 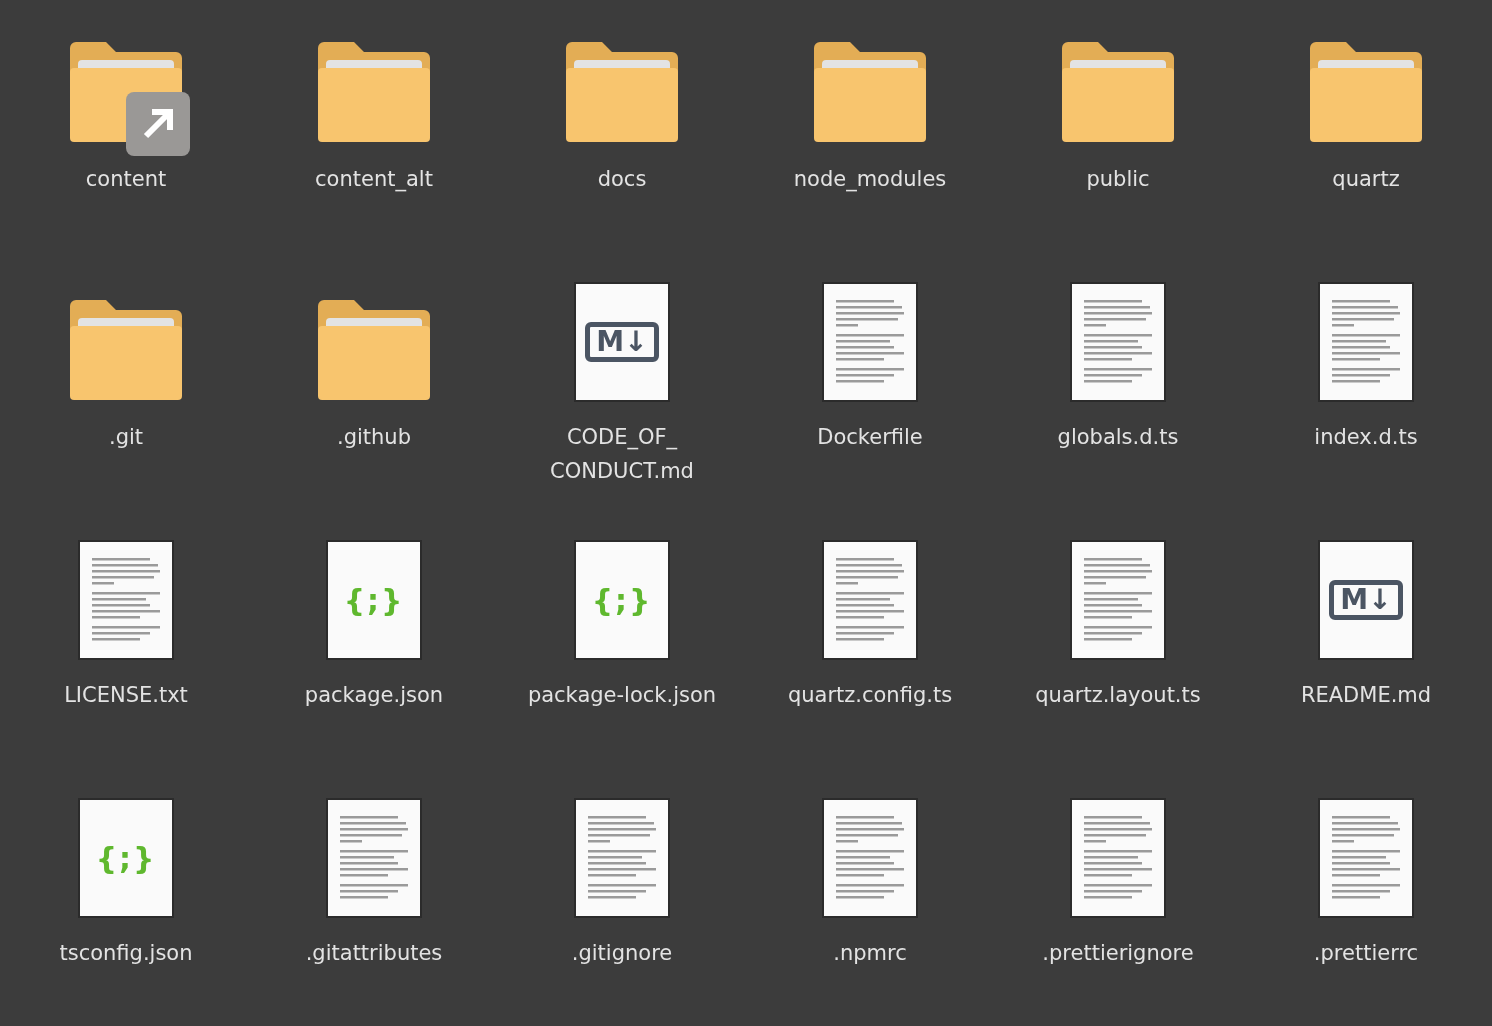 What do you see at coordinates (126, 695) in the screenshot?
I see `file-name: LICENSE.txt` at bounding box center [126, 695].